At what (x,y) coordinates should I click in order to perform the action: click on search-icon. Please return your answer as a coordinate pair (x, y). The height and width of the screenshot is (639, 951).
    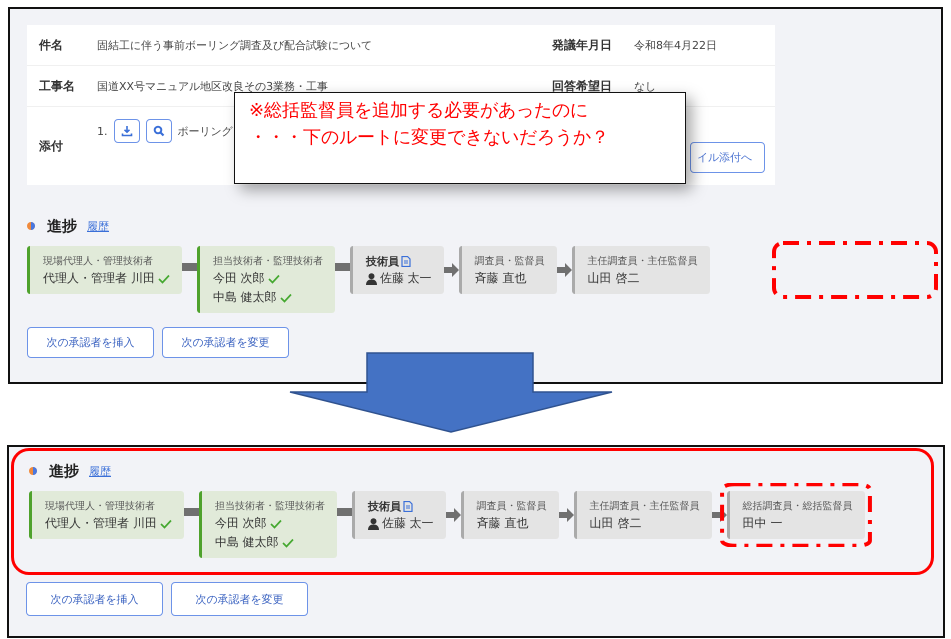
    Looking at the image, I should click on (158, 131).